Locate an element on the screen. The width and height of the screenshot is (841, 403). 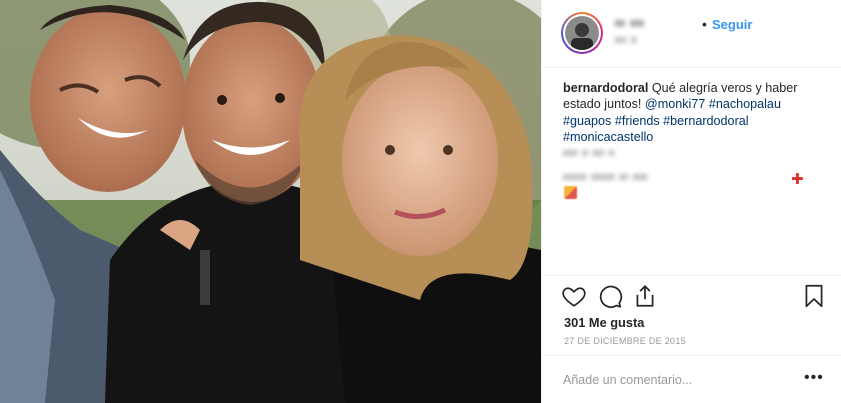
mention-monki77: @monki77 is located at coordinates (675, 104).